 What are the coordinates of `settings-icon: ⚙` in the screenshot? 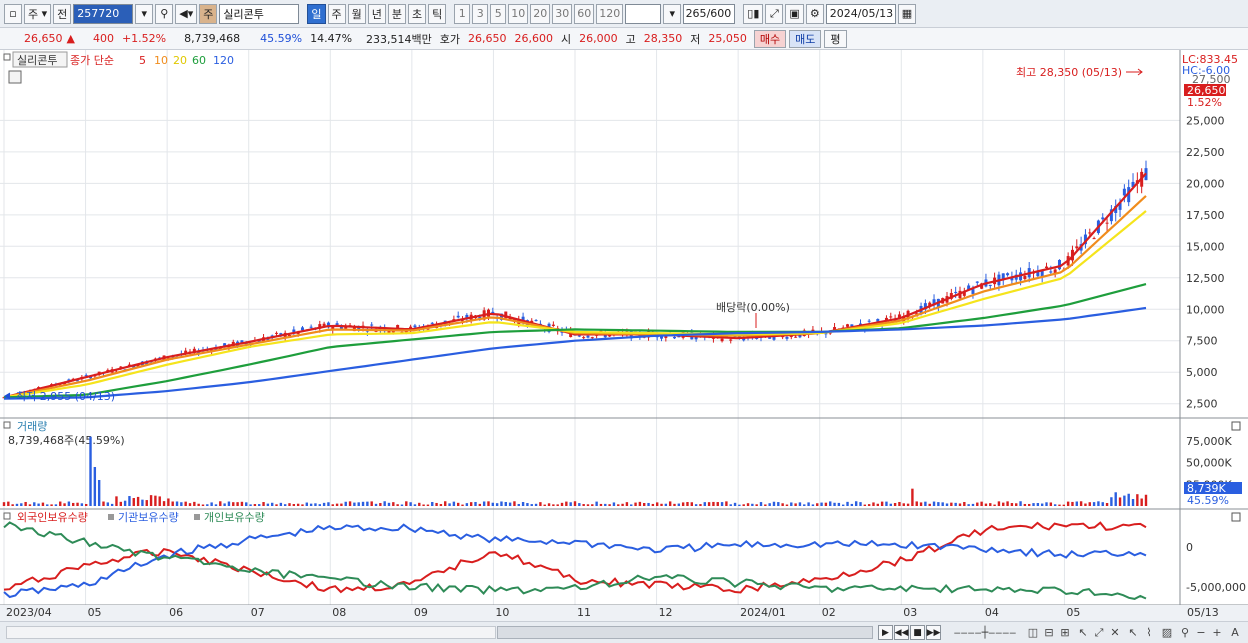 It's located at (814, 13).